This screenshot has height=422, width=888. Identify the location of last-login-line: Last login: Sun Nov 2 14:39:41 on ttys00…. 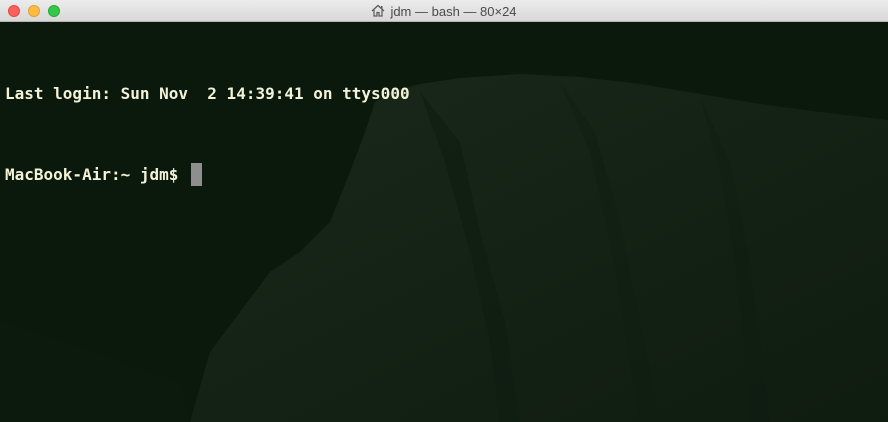
(207, 93).